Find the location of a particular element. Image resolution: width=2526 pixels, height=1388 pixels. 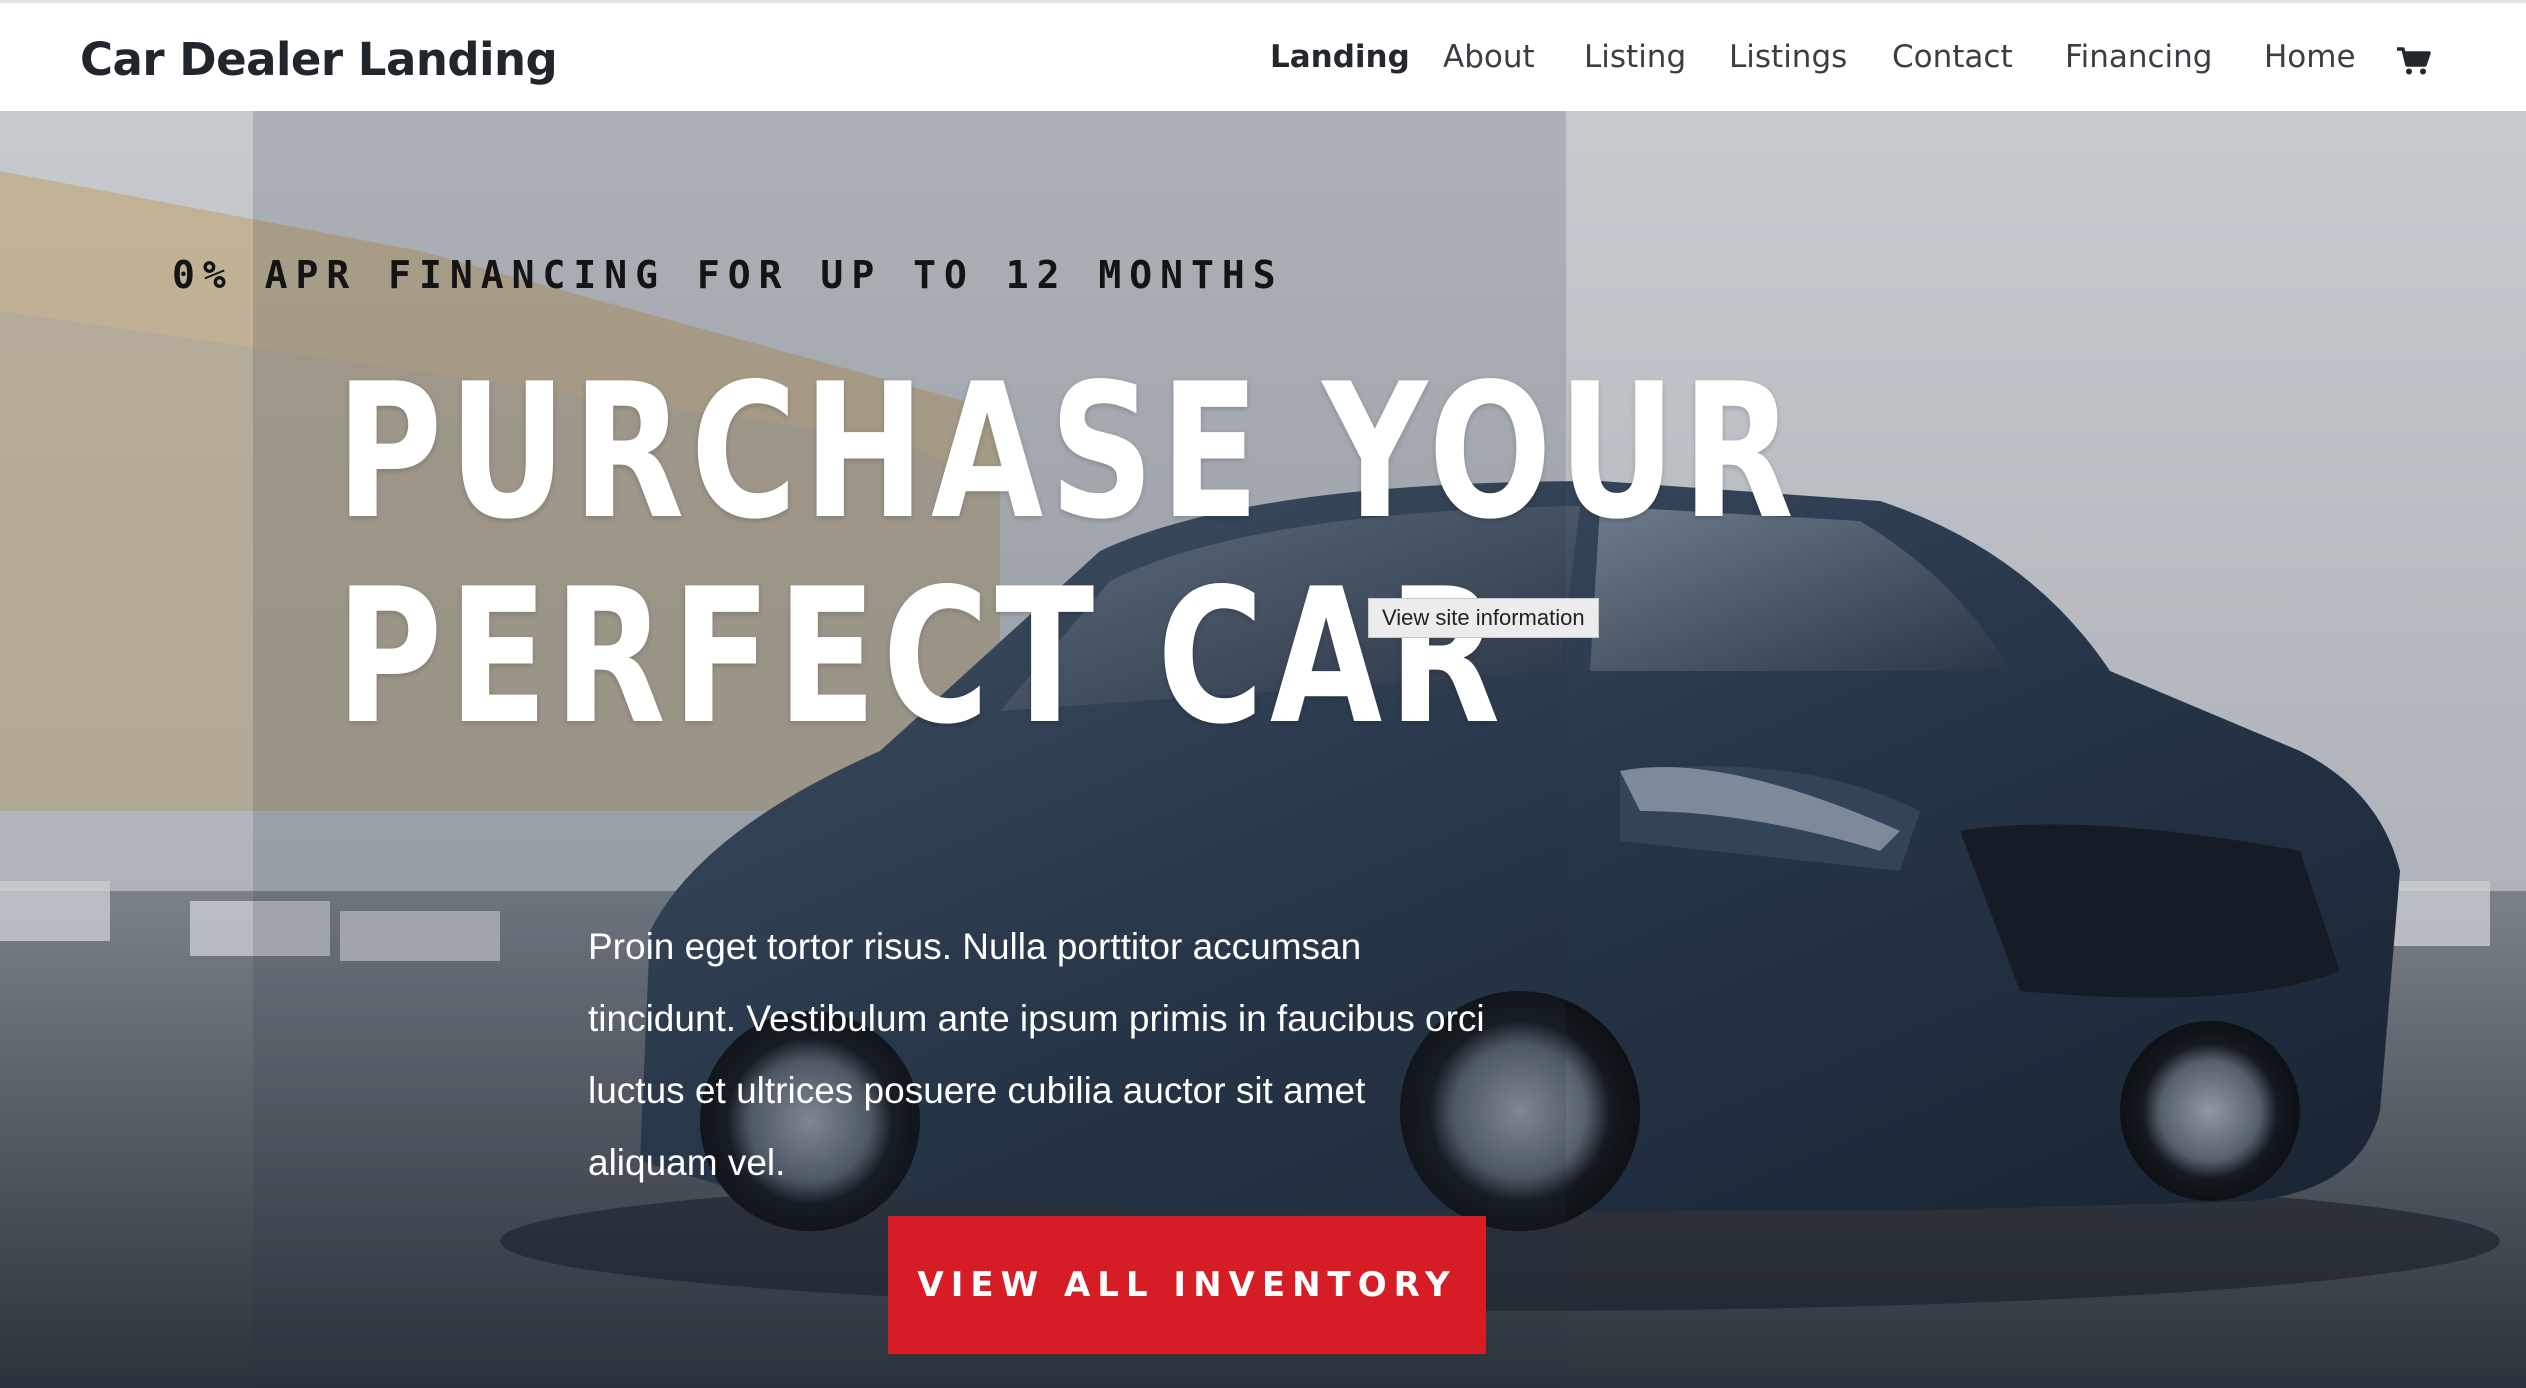

shopping-cart-icon is located at coordinates (2414, 61).